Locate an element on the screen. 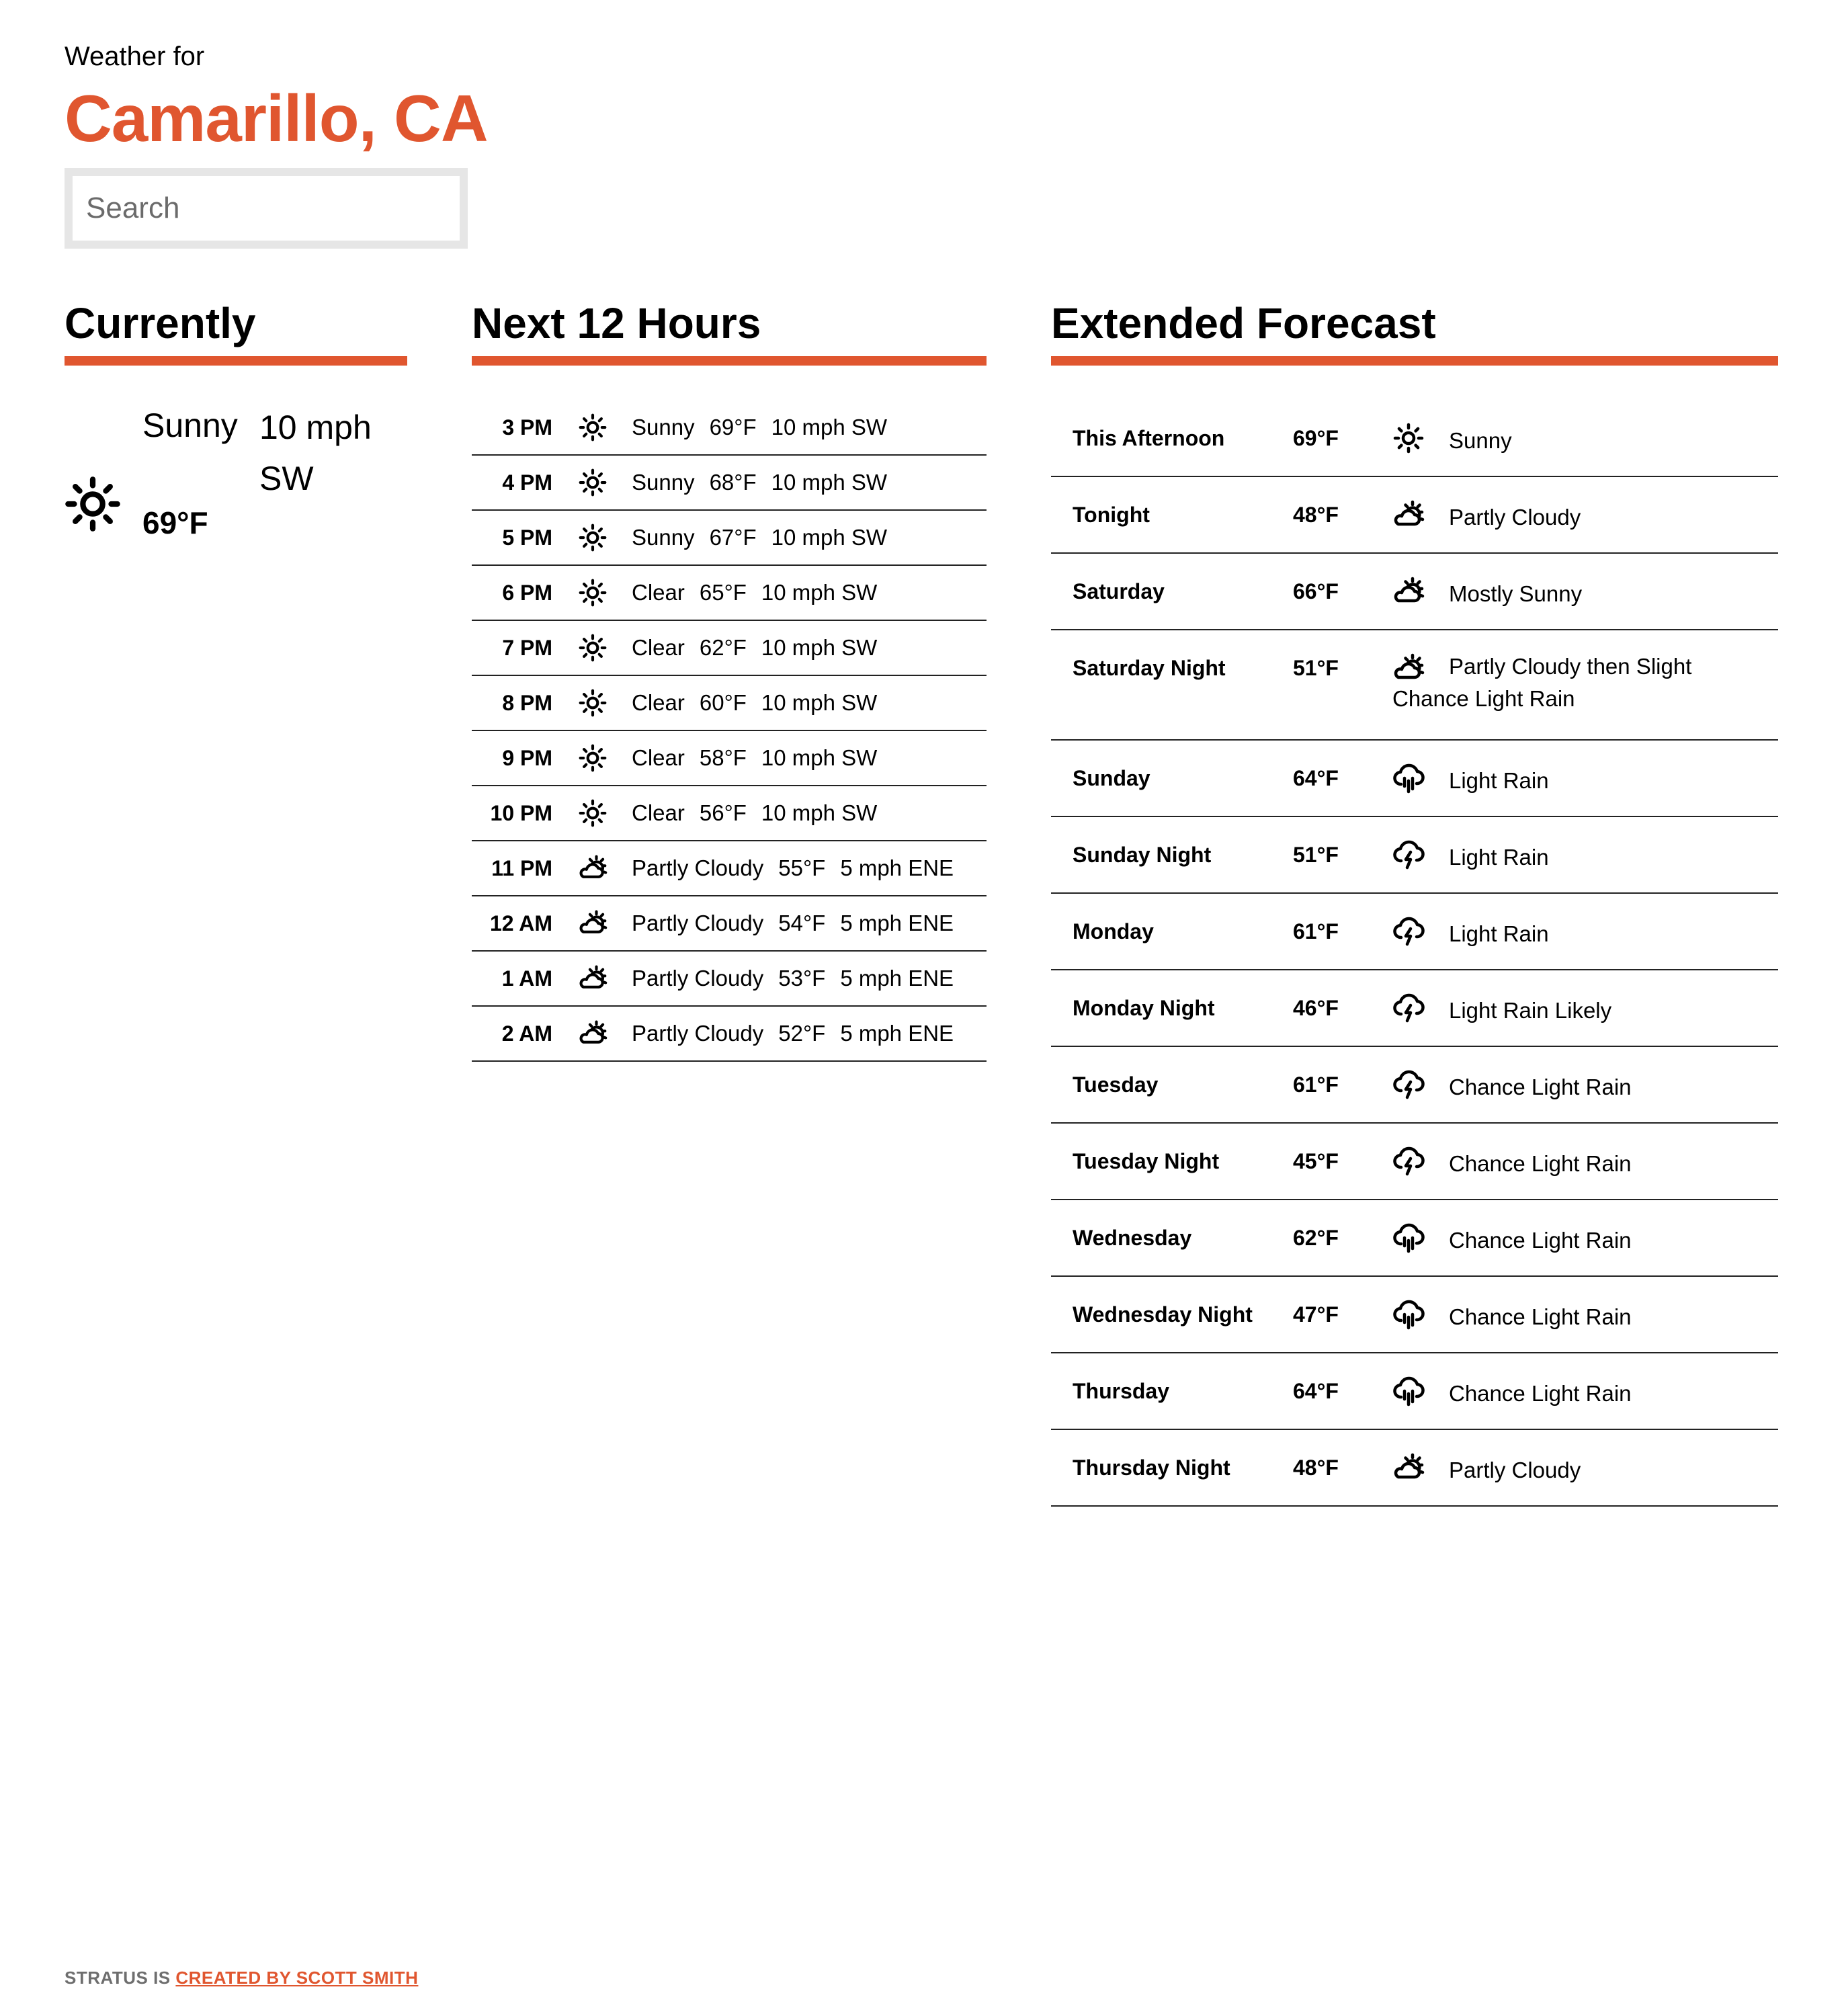 This screenshot has width=1844, height=2016. extended-row: Sunday 64°F Light Rain is located at coordinates (1414, 779).